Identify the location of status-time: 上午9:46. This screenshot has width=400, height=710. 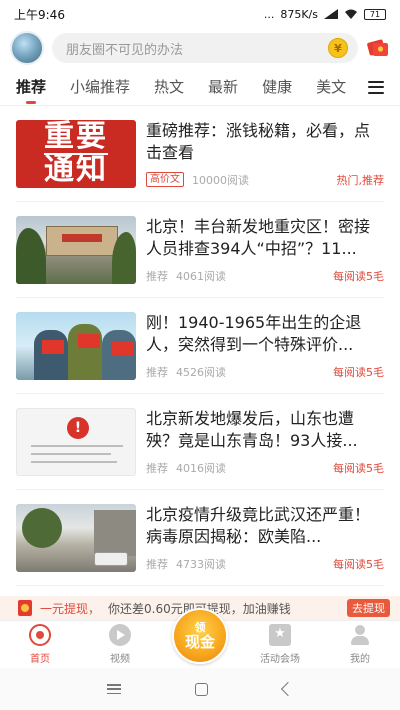
(39, 14).